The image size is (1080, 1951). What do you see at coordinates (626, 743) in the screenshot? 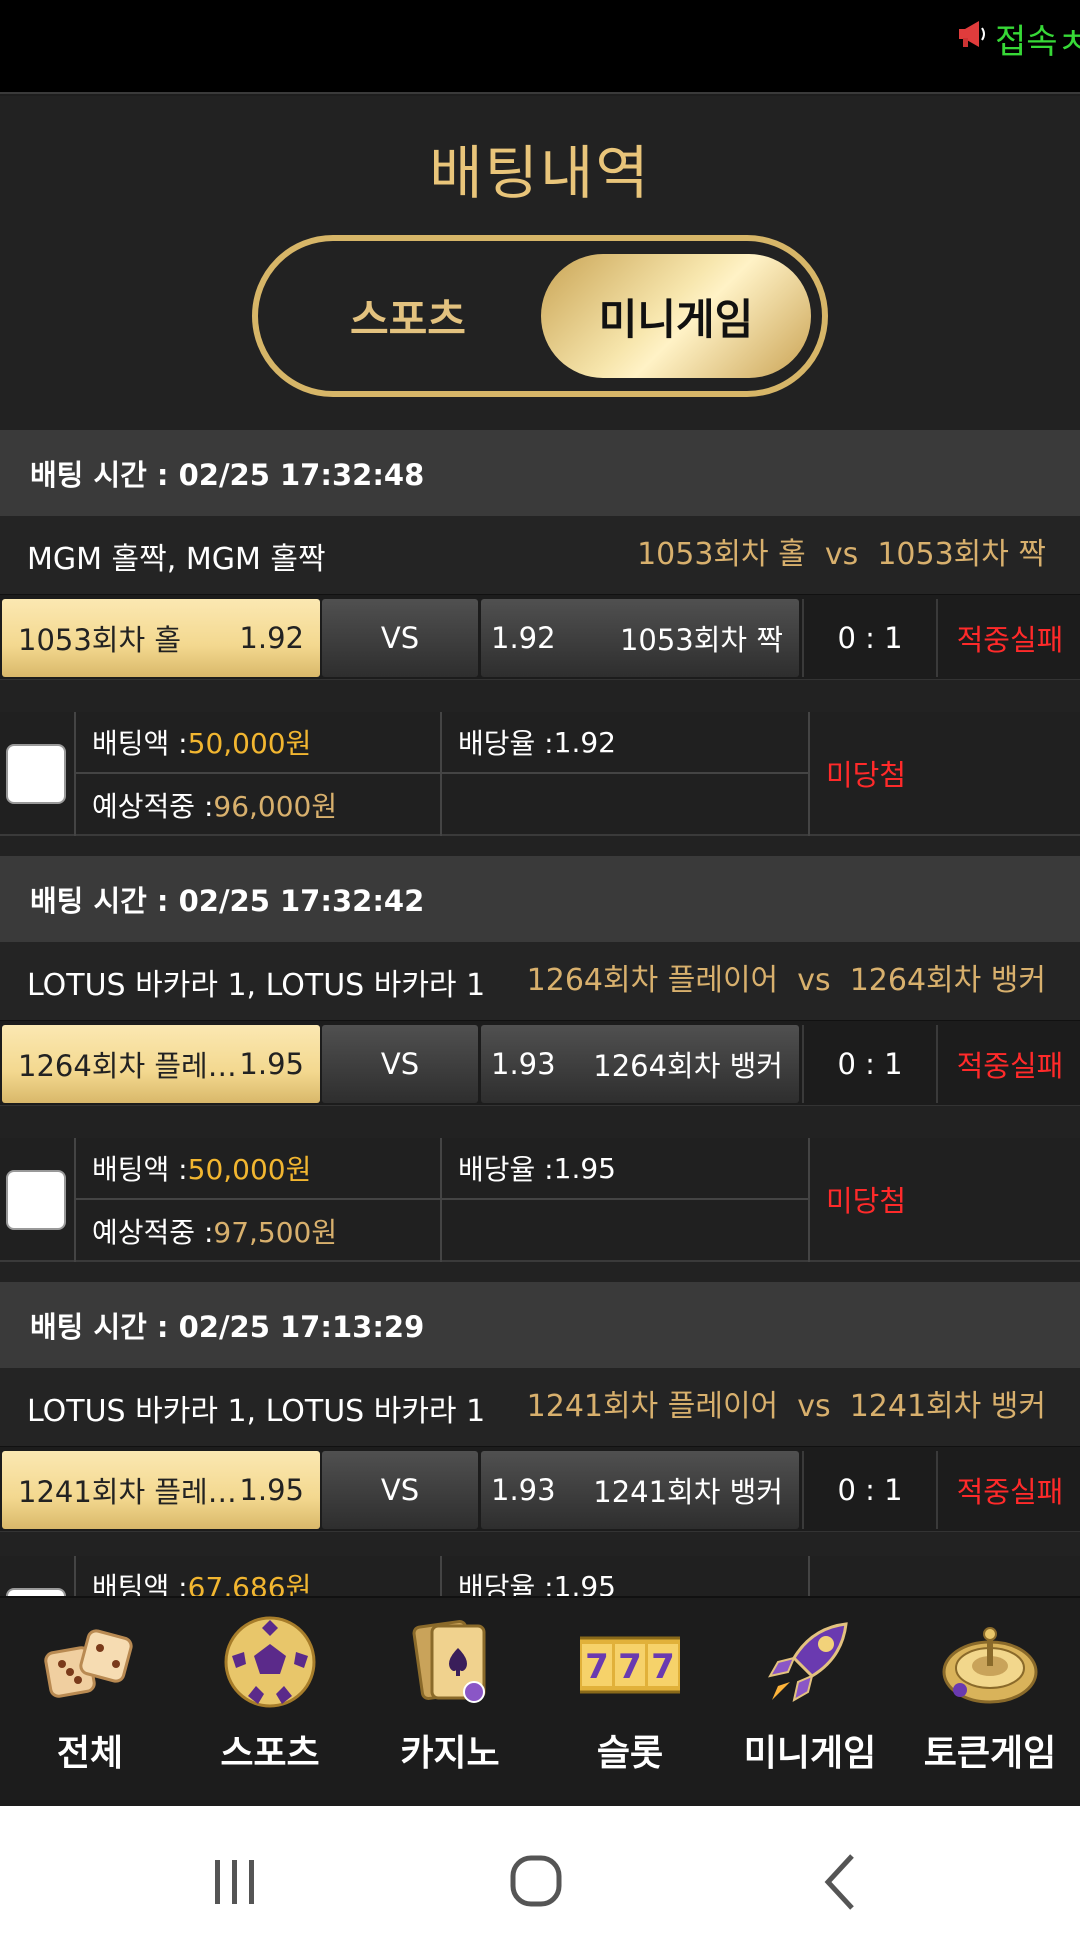
I see `bet-rate: 배당율 : 1.92` at bounding box center [626, 743].